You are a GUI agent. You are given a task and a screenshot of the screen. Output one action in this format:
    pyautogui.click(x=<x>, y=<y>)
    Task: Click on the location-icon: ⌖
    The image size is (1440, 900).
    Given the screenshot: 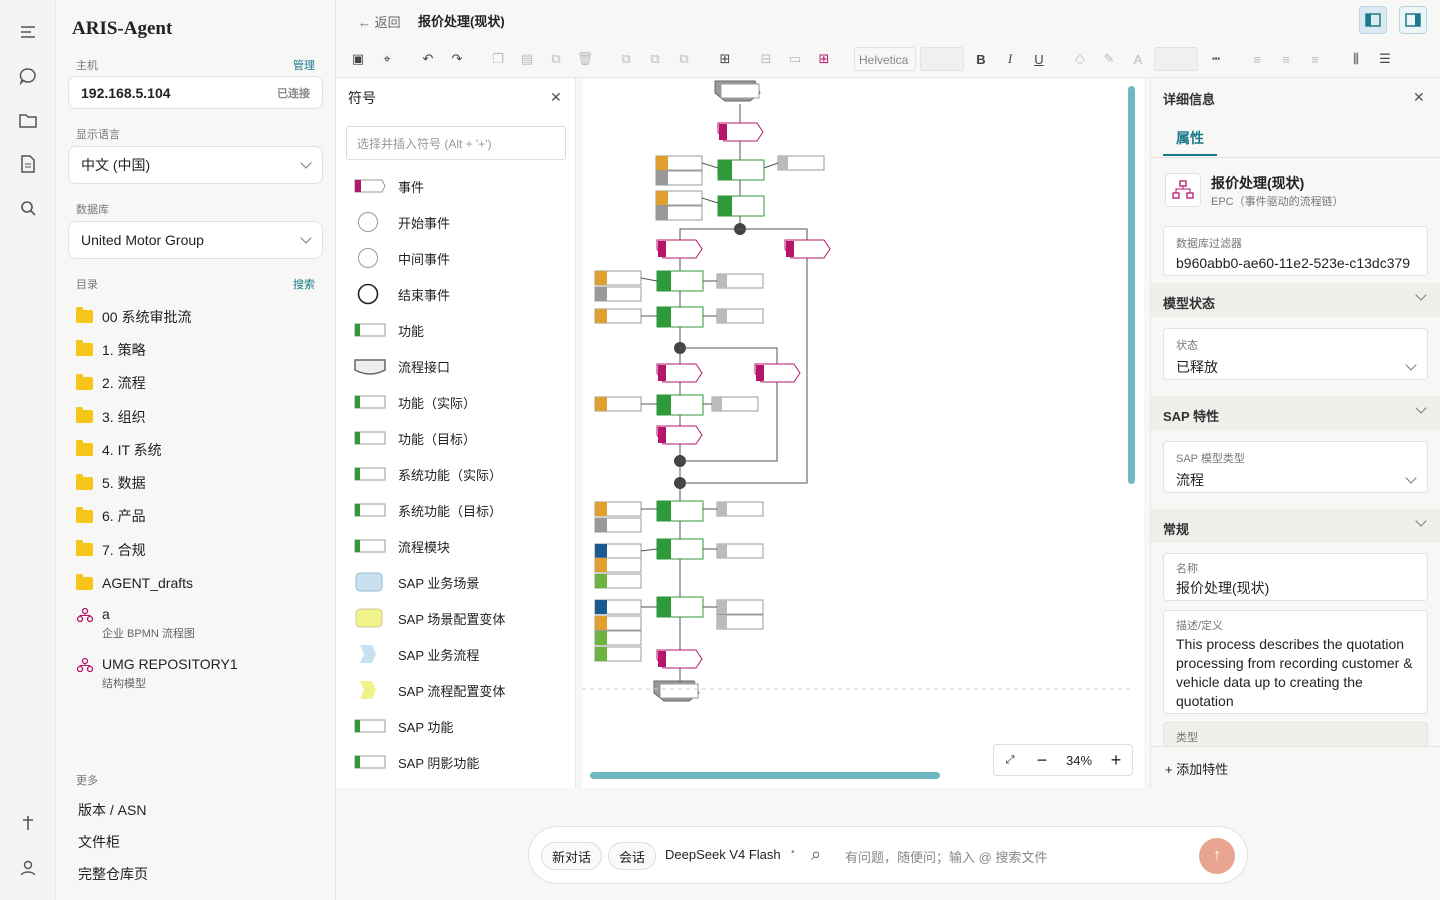 What is the action you would take?
    pyautogui.click(x=387, y=59)
    